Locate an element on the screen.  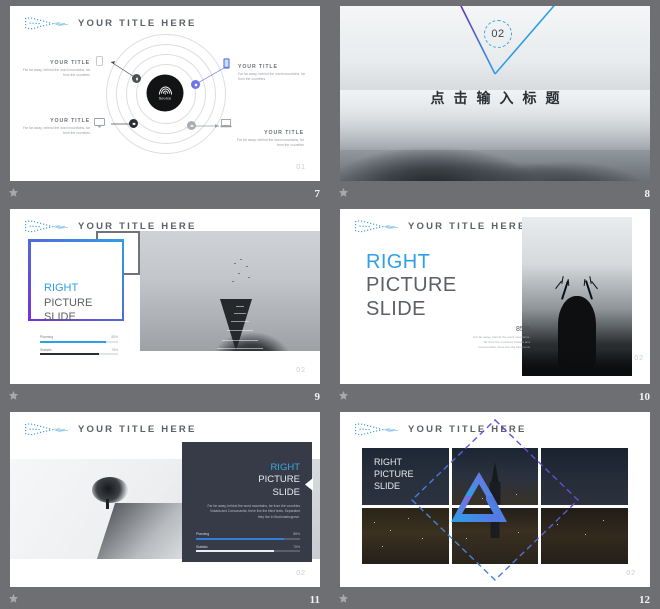
progress-bar-row: Planning 85% is located at coordinates (79, 339).